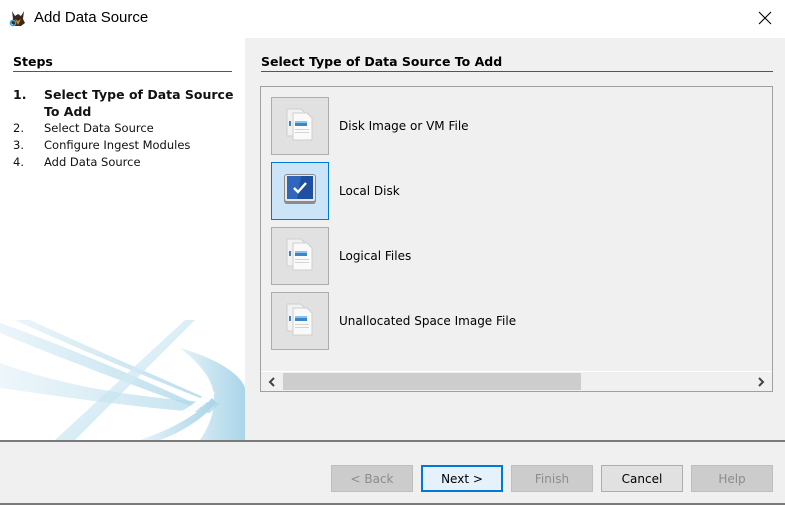 The width and height of the screenshot is (785, 505). I want to click on steps-divider, so click(122, 71).